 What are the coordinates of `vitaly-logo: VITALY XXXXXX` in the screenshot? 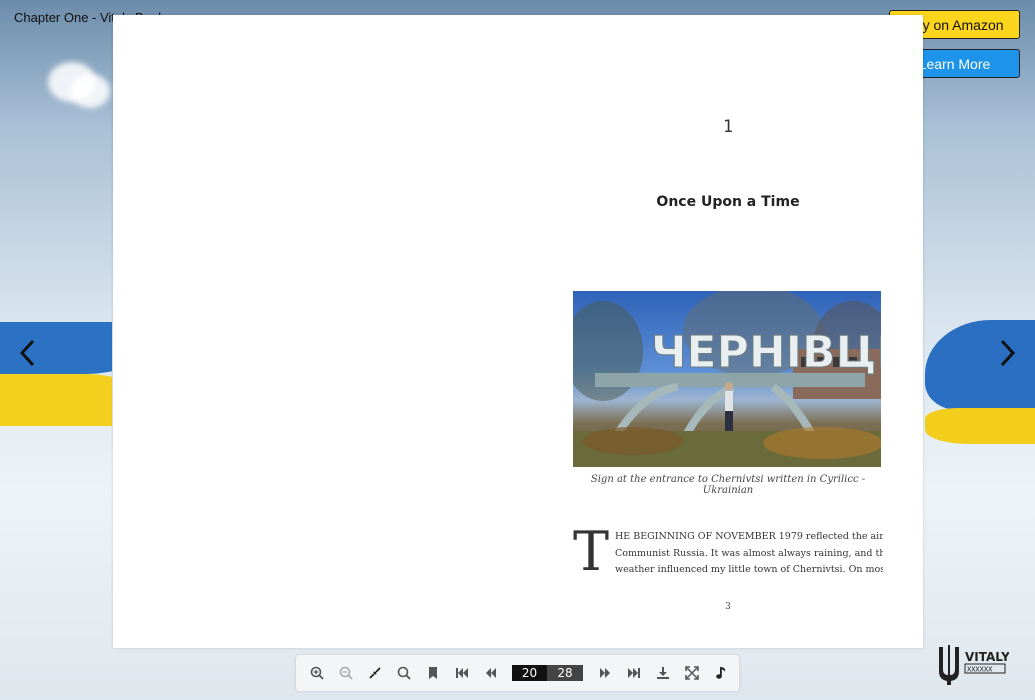 It's located at (972, 664).